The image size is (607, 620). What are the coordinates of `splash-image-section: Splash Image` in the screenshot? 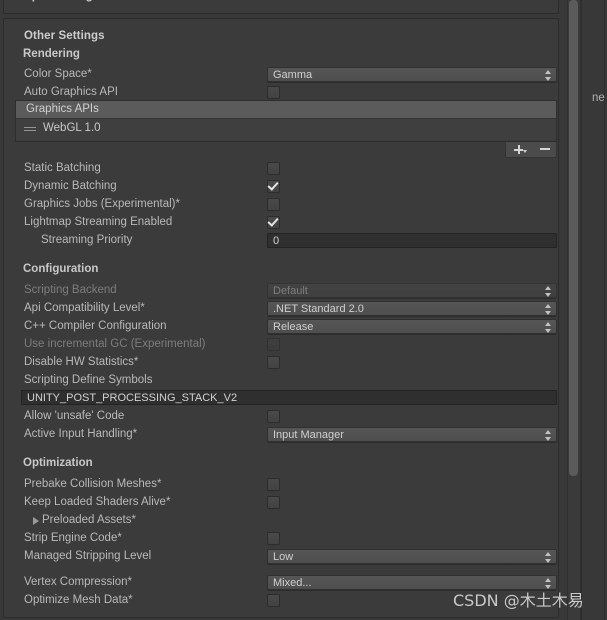 It's located at (281, 7).